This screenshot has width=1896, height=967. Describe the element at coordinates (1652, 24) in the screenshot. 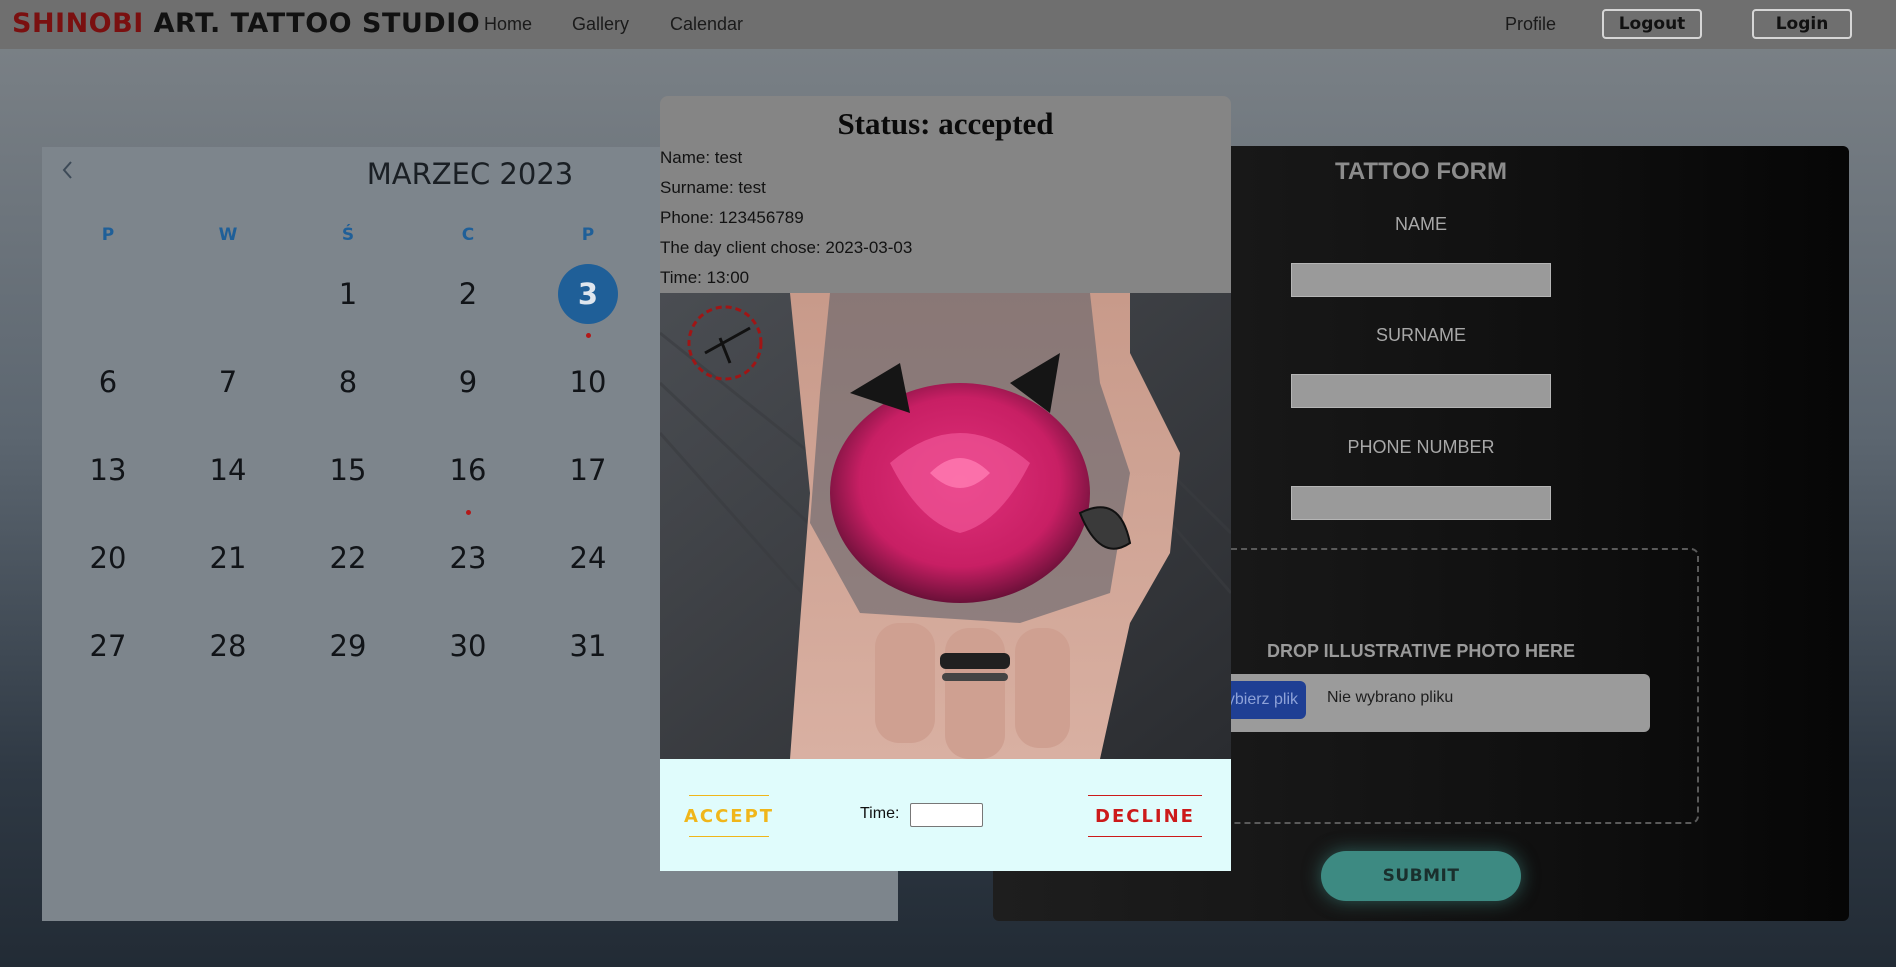

I see `logout-button: Logout` at that location.